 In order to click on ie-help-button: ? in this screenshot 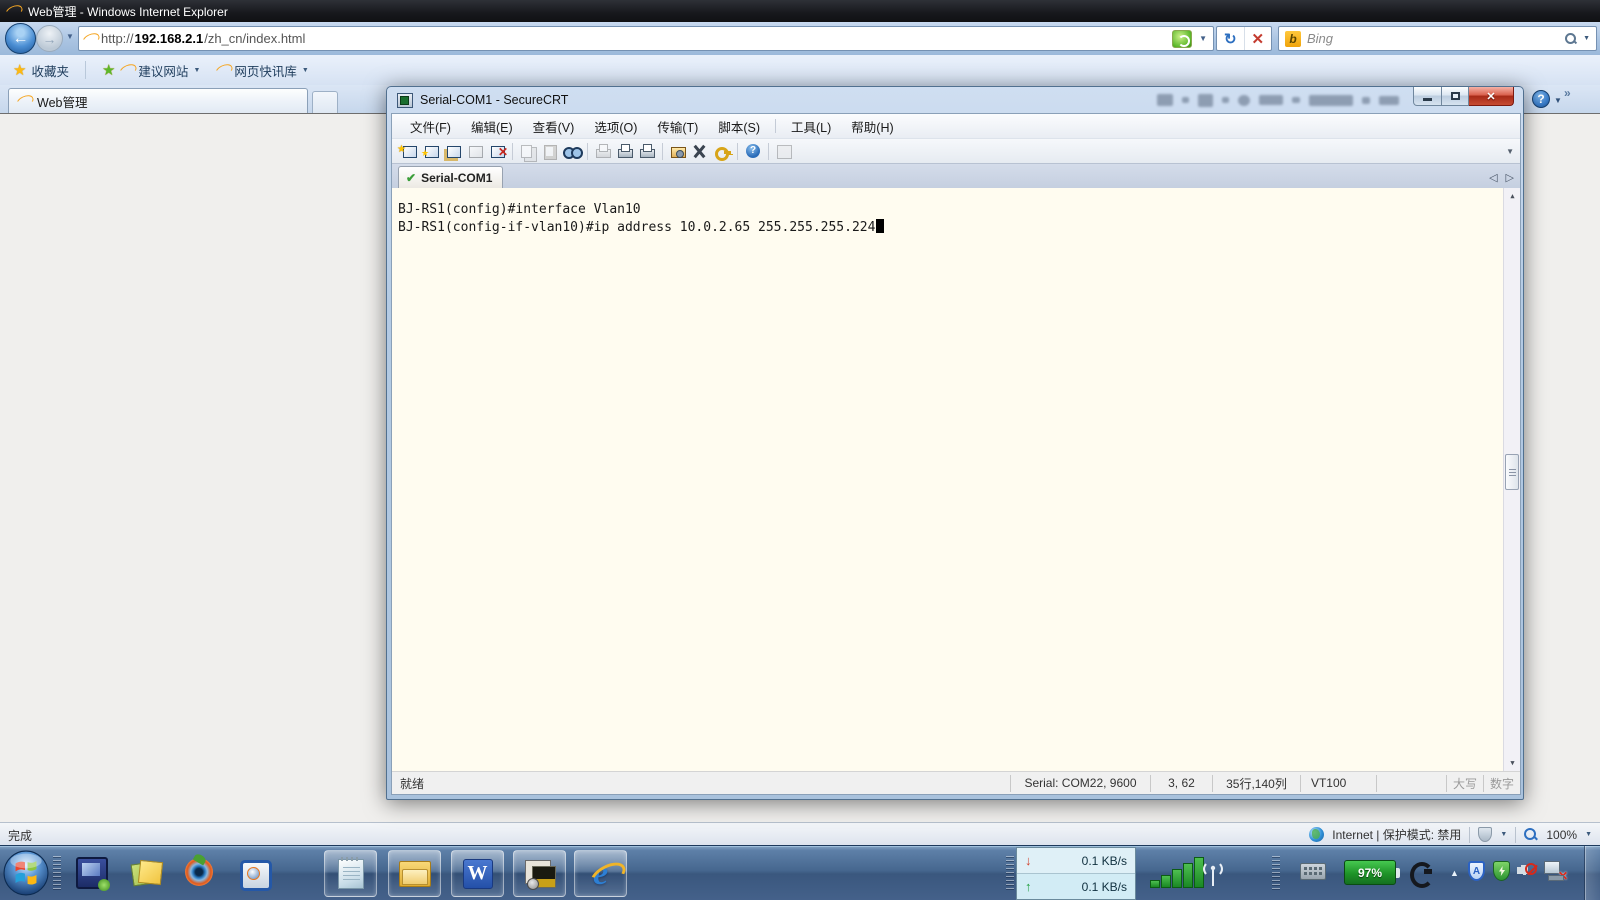, I will do `click(1541, 99)`.